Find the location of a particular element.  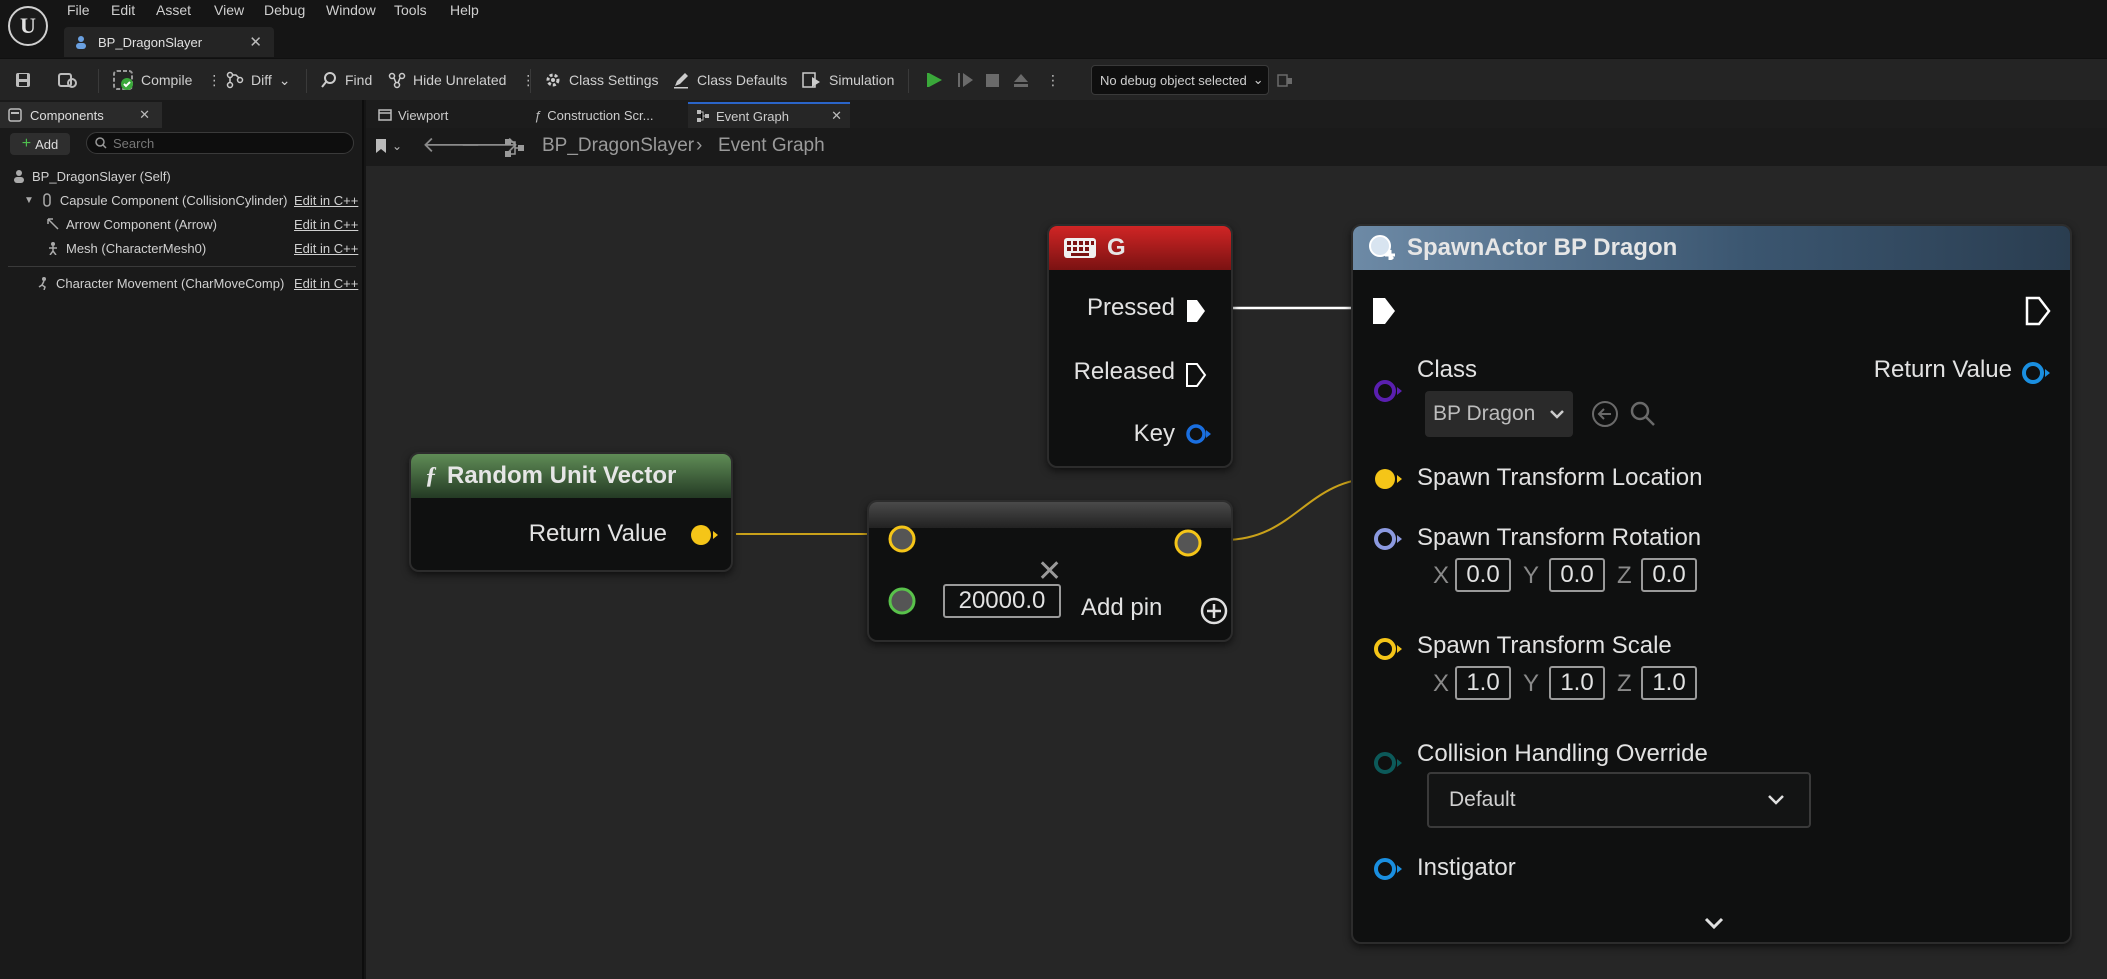

character-movement-icon is located at coordinates (42, 283).